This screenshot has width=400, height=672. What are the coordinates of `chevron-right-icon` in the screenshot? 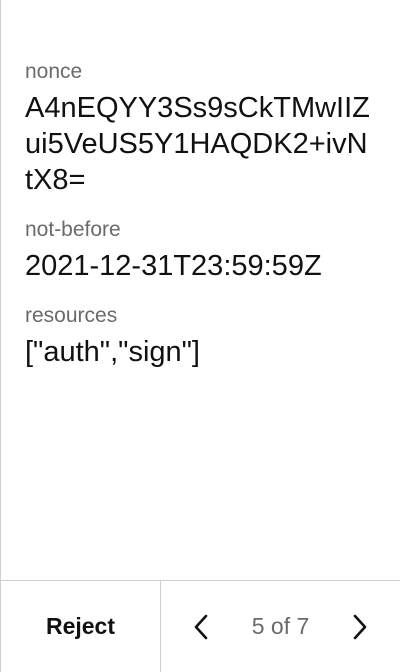 It's located at (360, 627).